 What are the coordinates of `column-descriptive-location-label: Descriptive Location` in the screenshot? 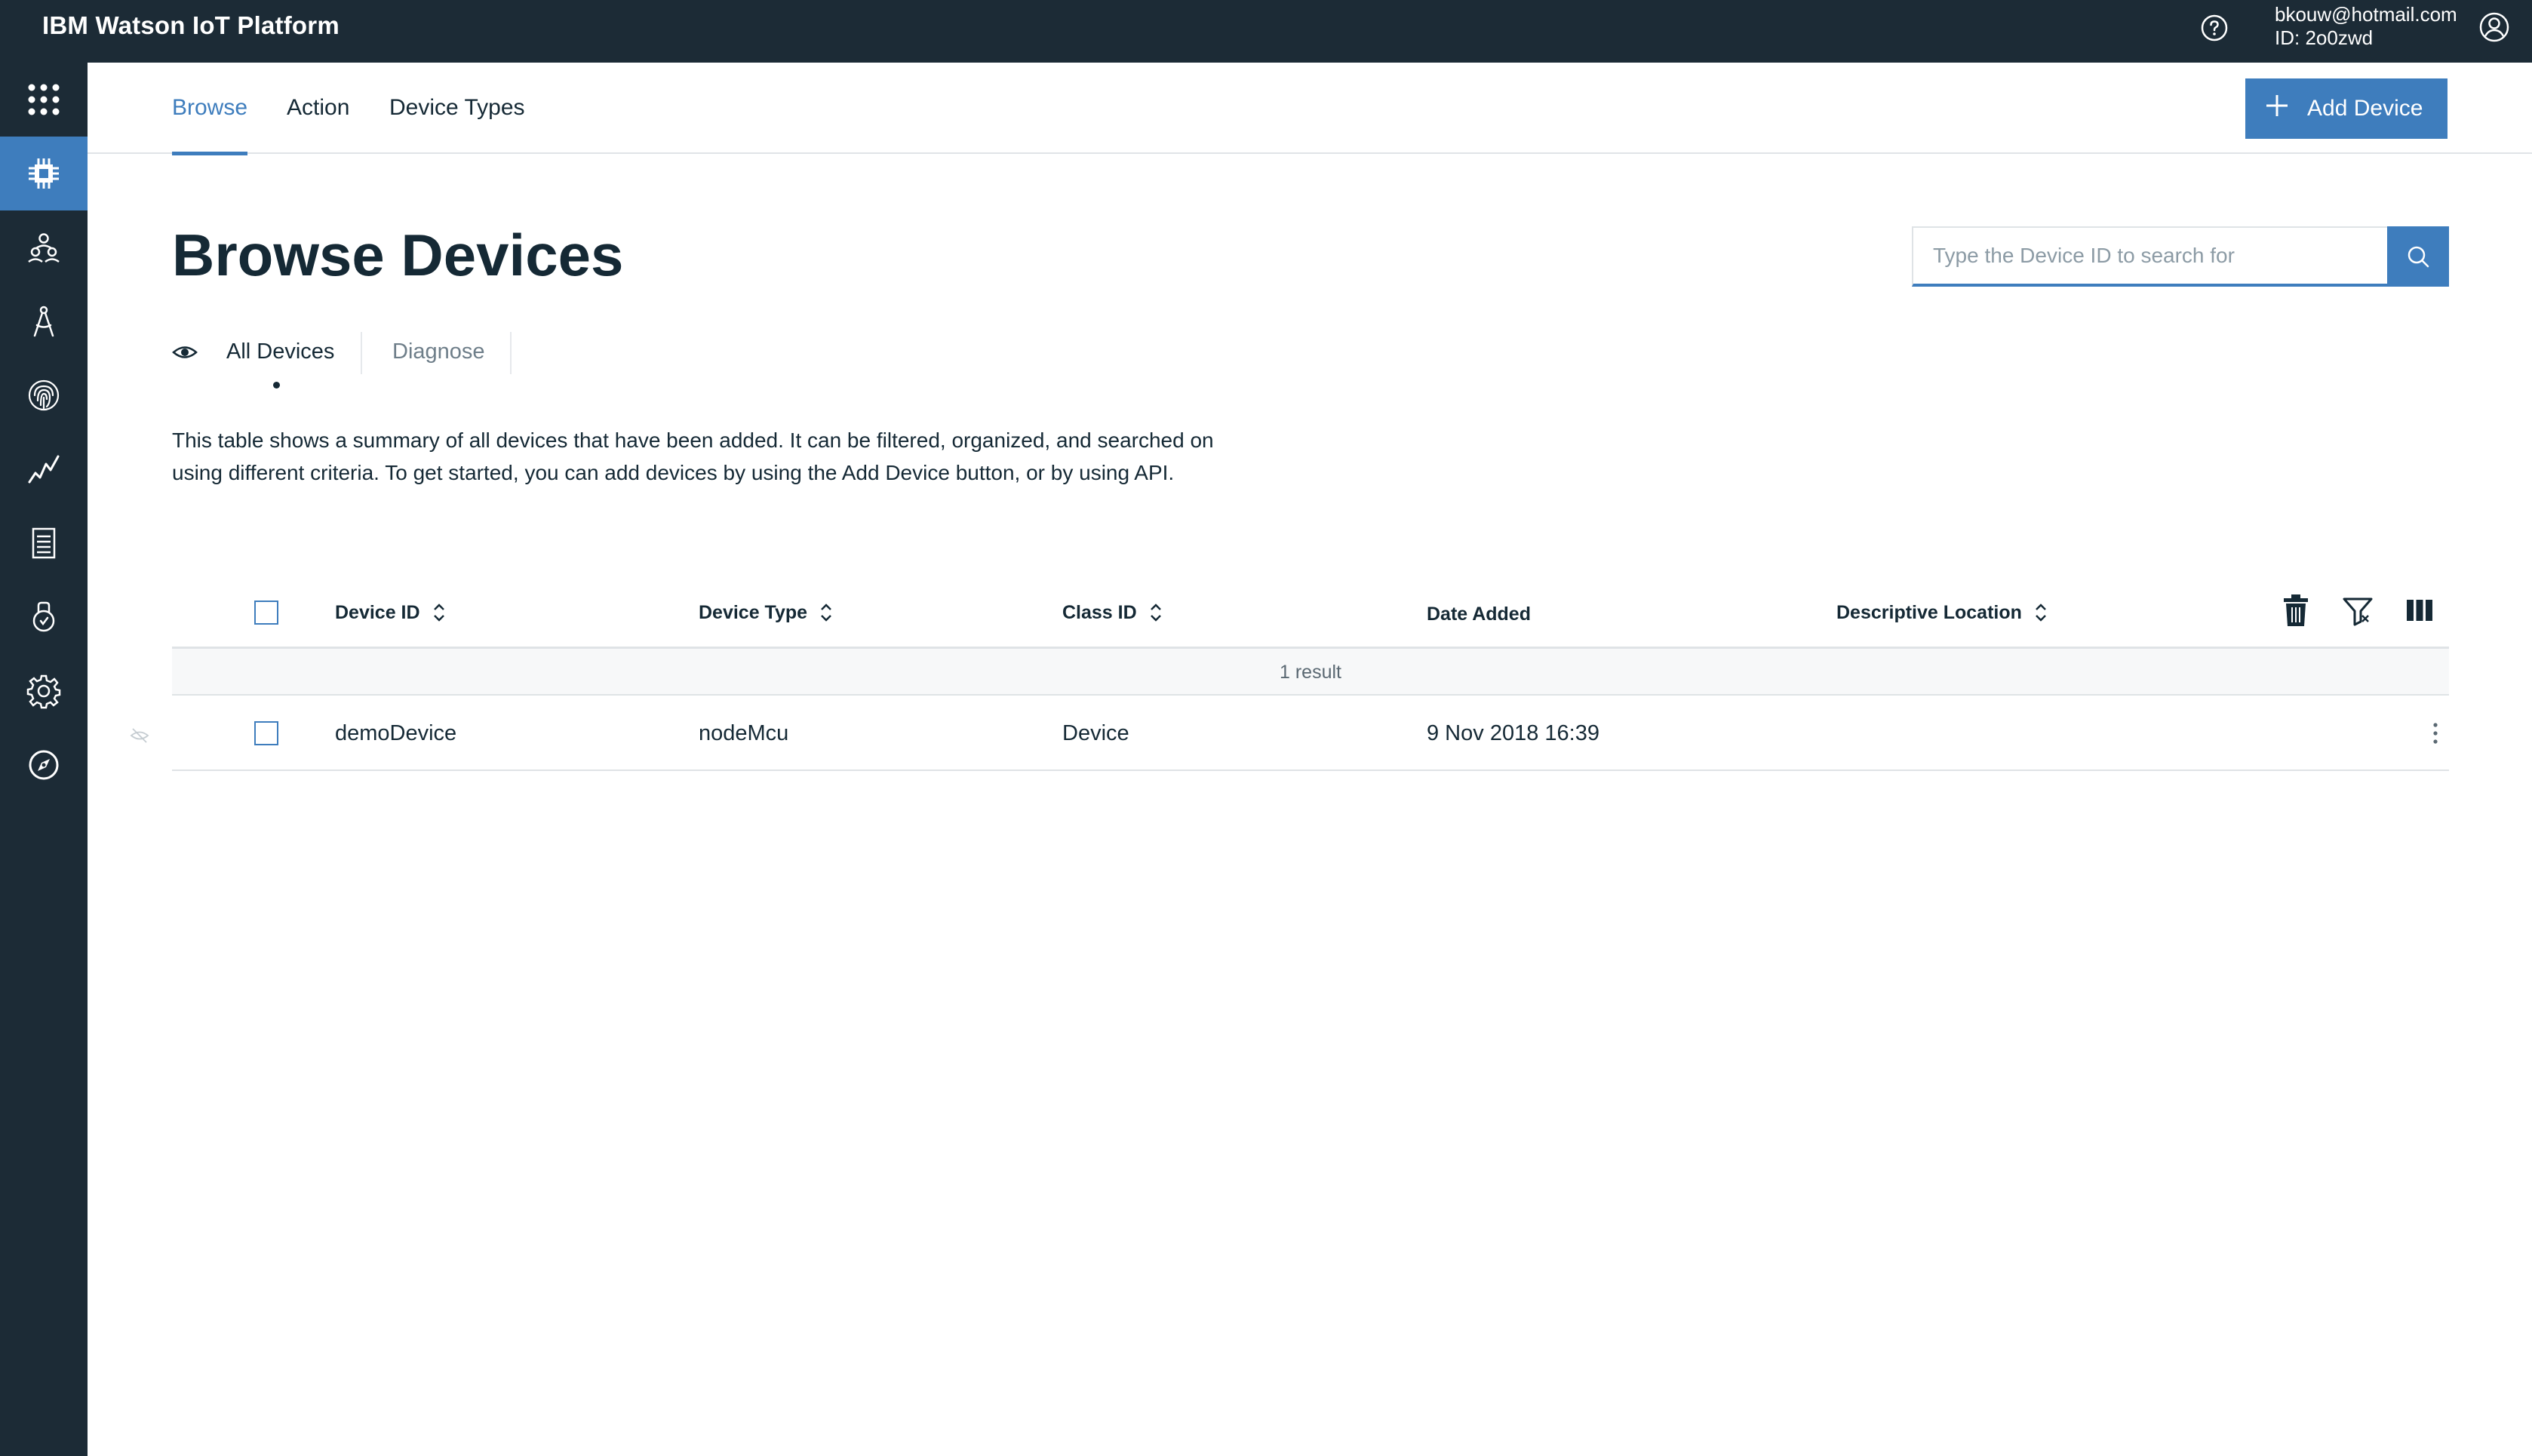 It's located at (1929, 612).